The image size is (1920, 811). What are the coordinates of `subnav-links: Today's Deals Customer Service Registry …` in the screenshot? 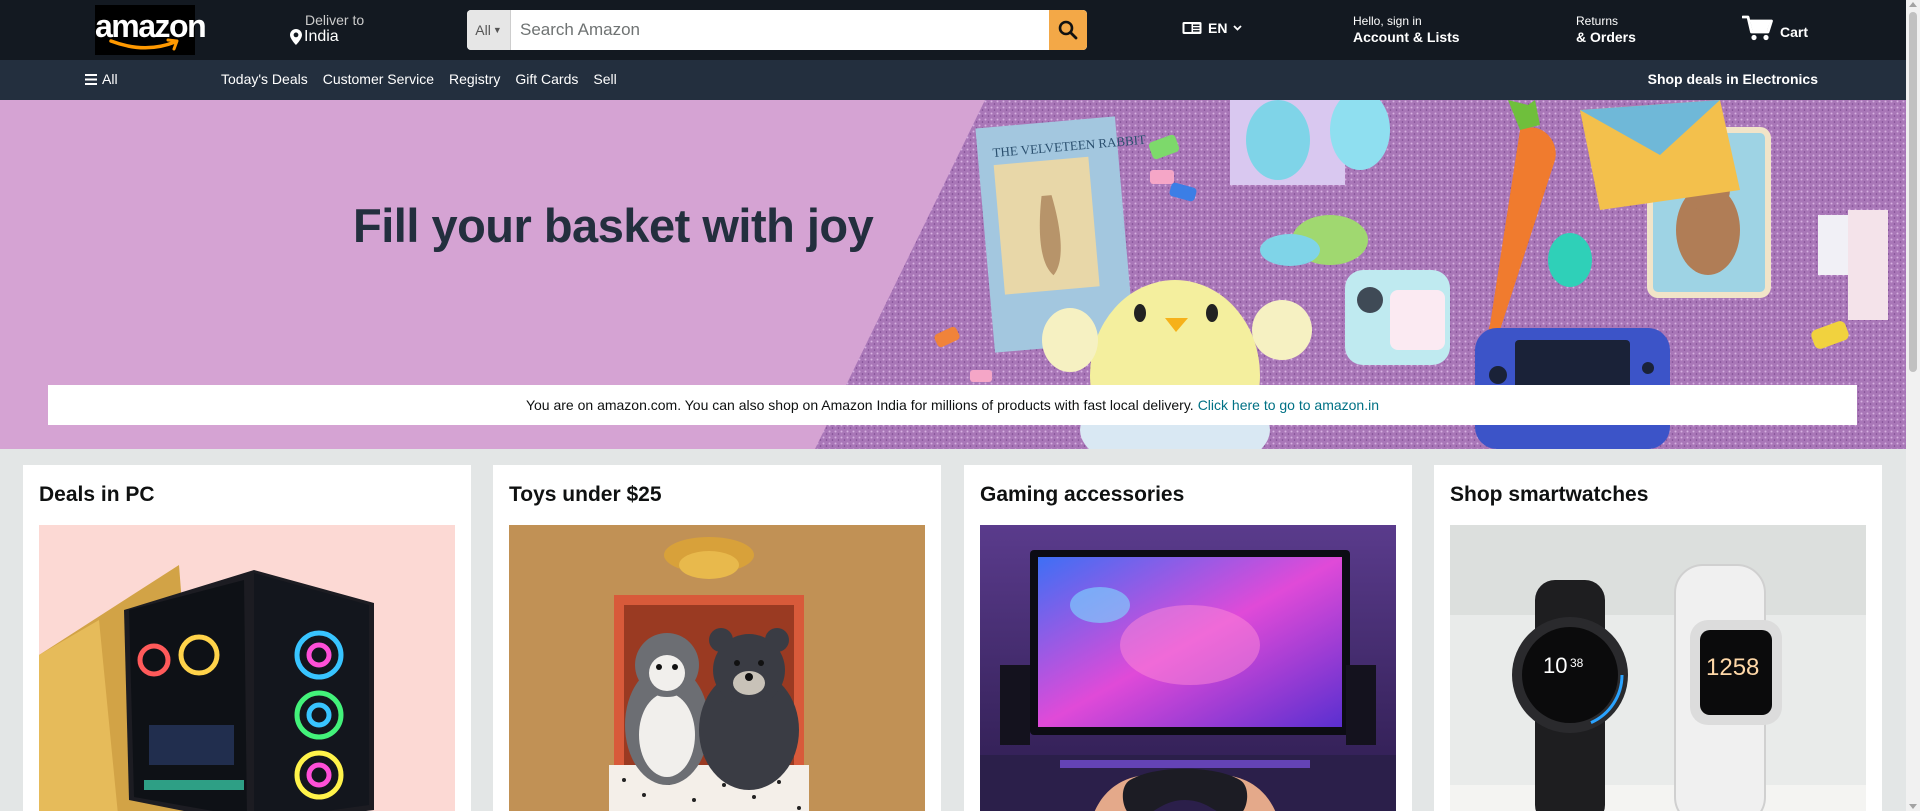 It's located at (419, 79).